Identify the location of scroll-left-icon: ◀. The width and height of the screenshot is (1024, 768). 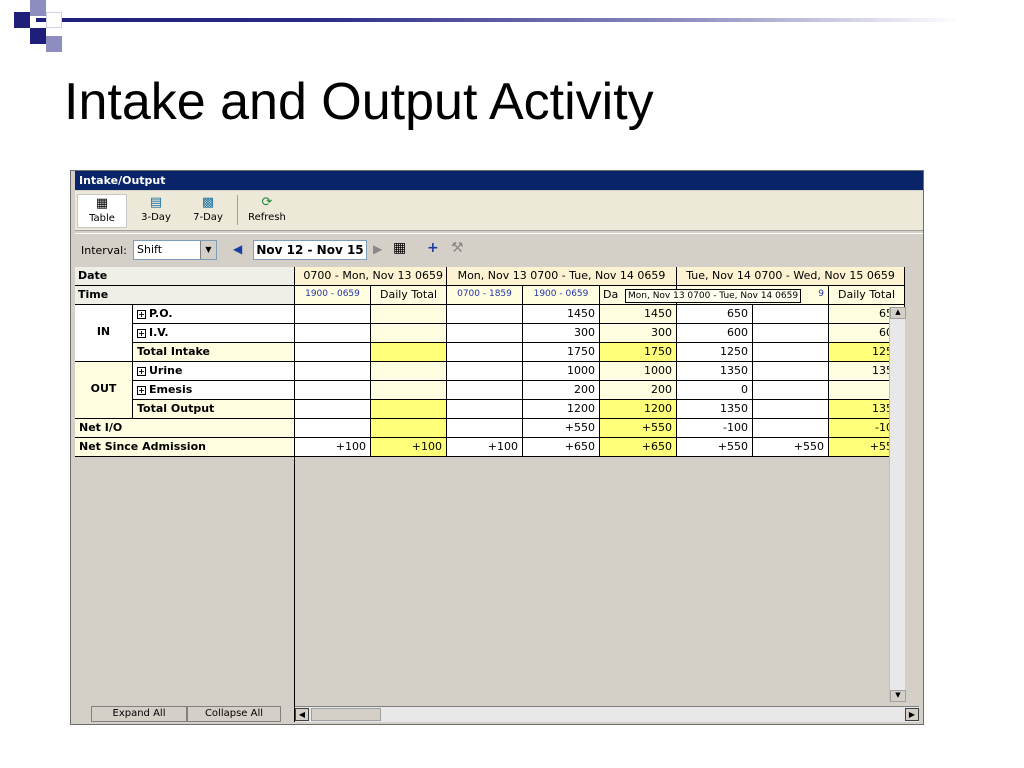
(302, 714).